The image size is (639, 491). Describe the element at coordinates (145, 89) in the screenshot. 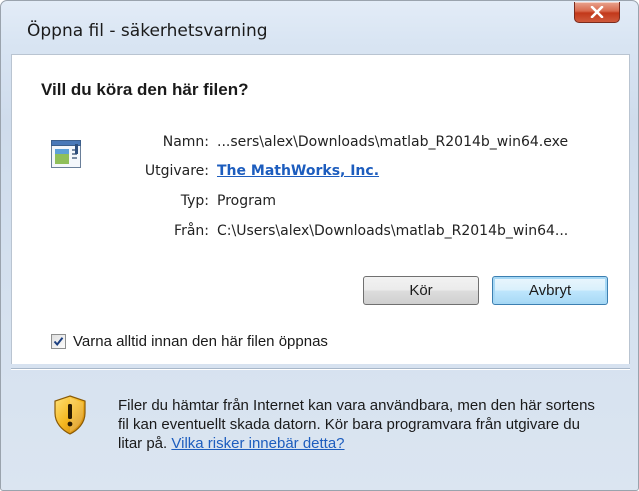

I see `dialog-heading: Vill du köra den här filen?` at that location.